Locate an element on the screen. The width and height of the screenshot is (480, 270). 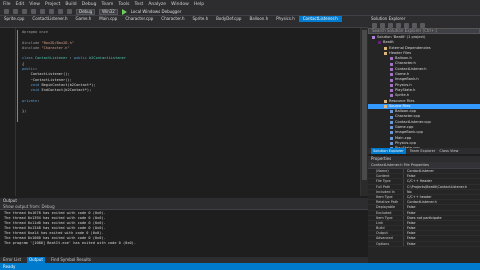
menu-item: File is located at coordinates (7, 4).